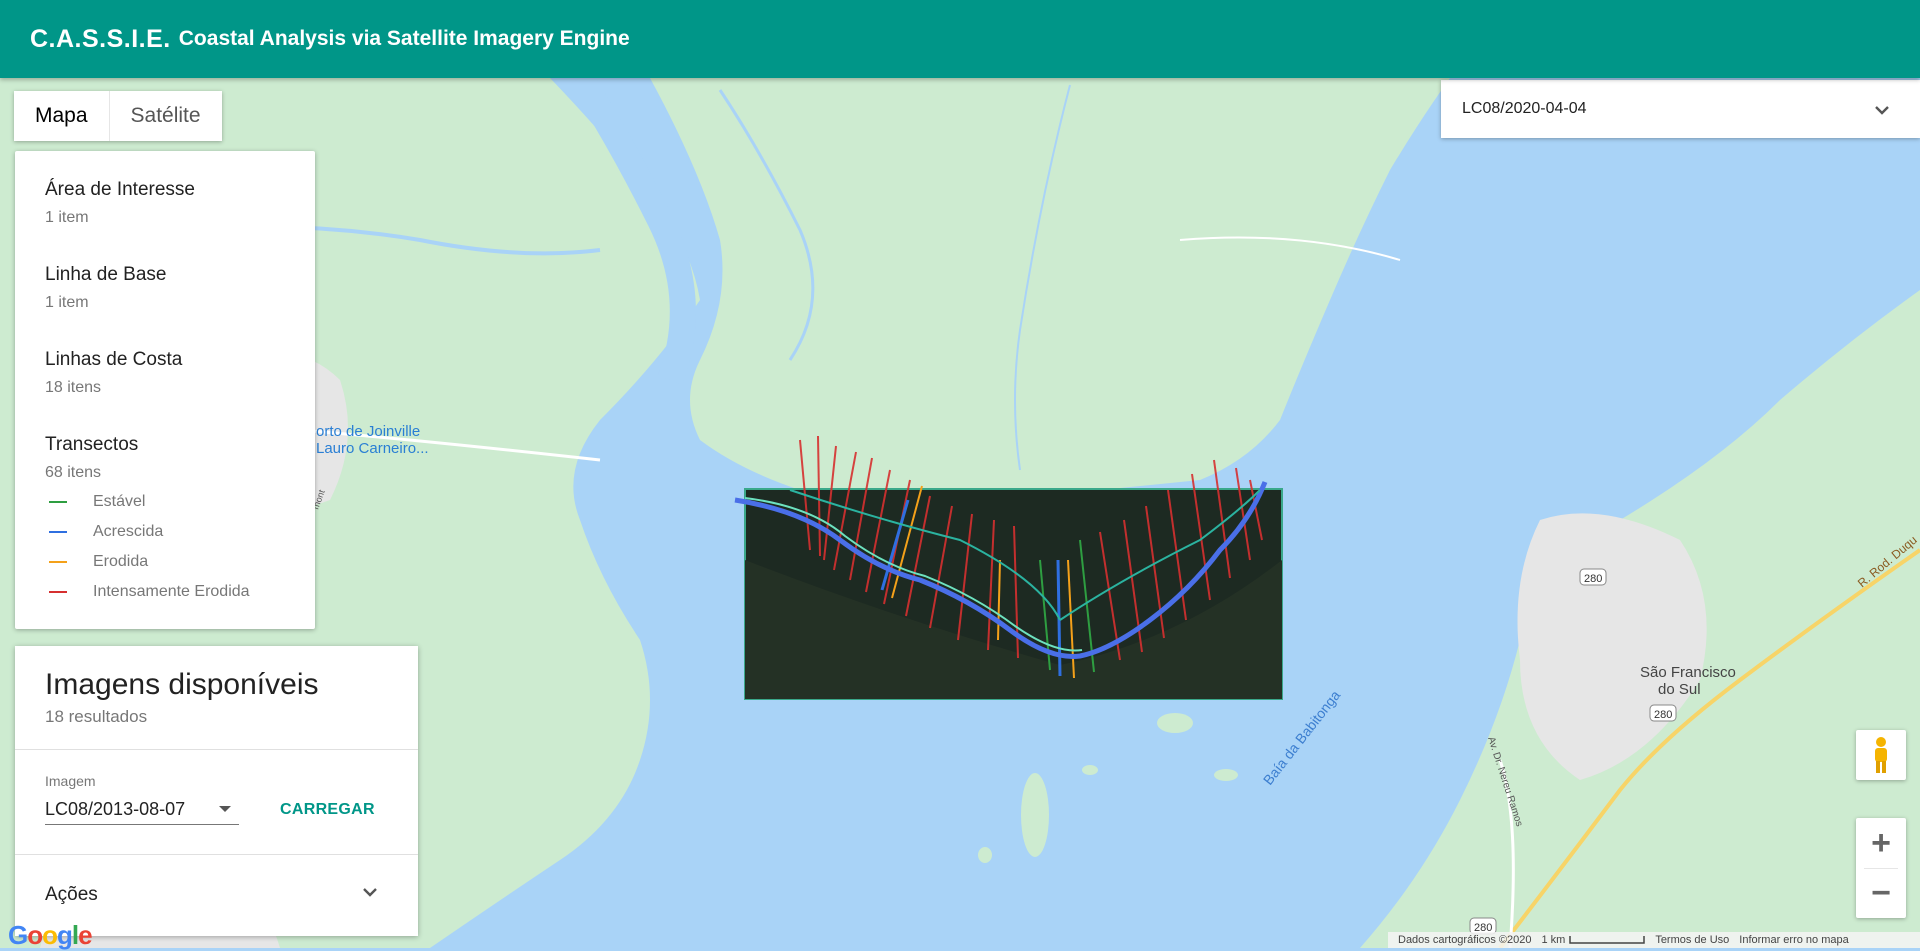 Image resolution: width=1920 pixels, height=951 pixels. Describe the element at coordinates (1679, 689) in the screenshot. I see `map-label-city-2: do Sul` at that location.